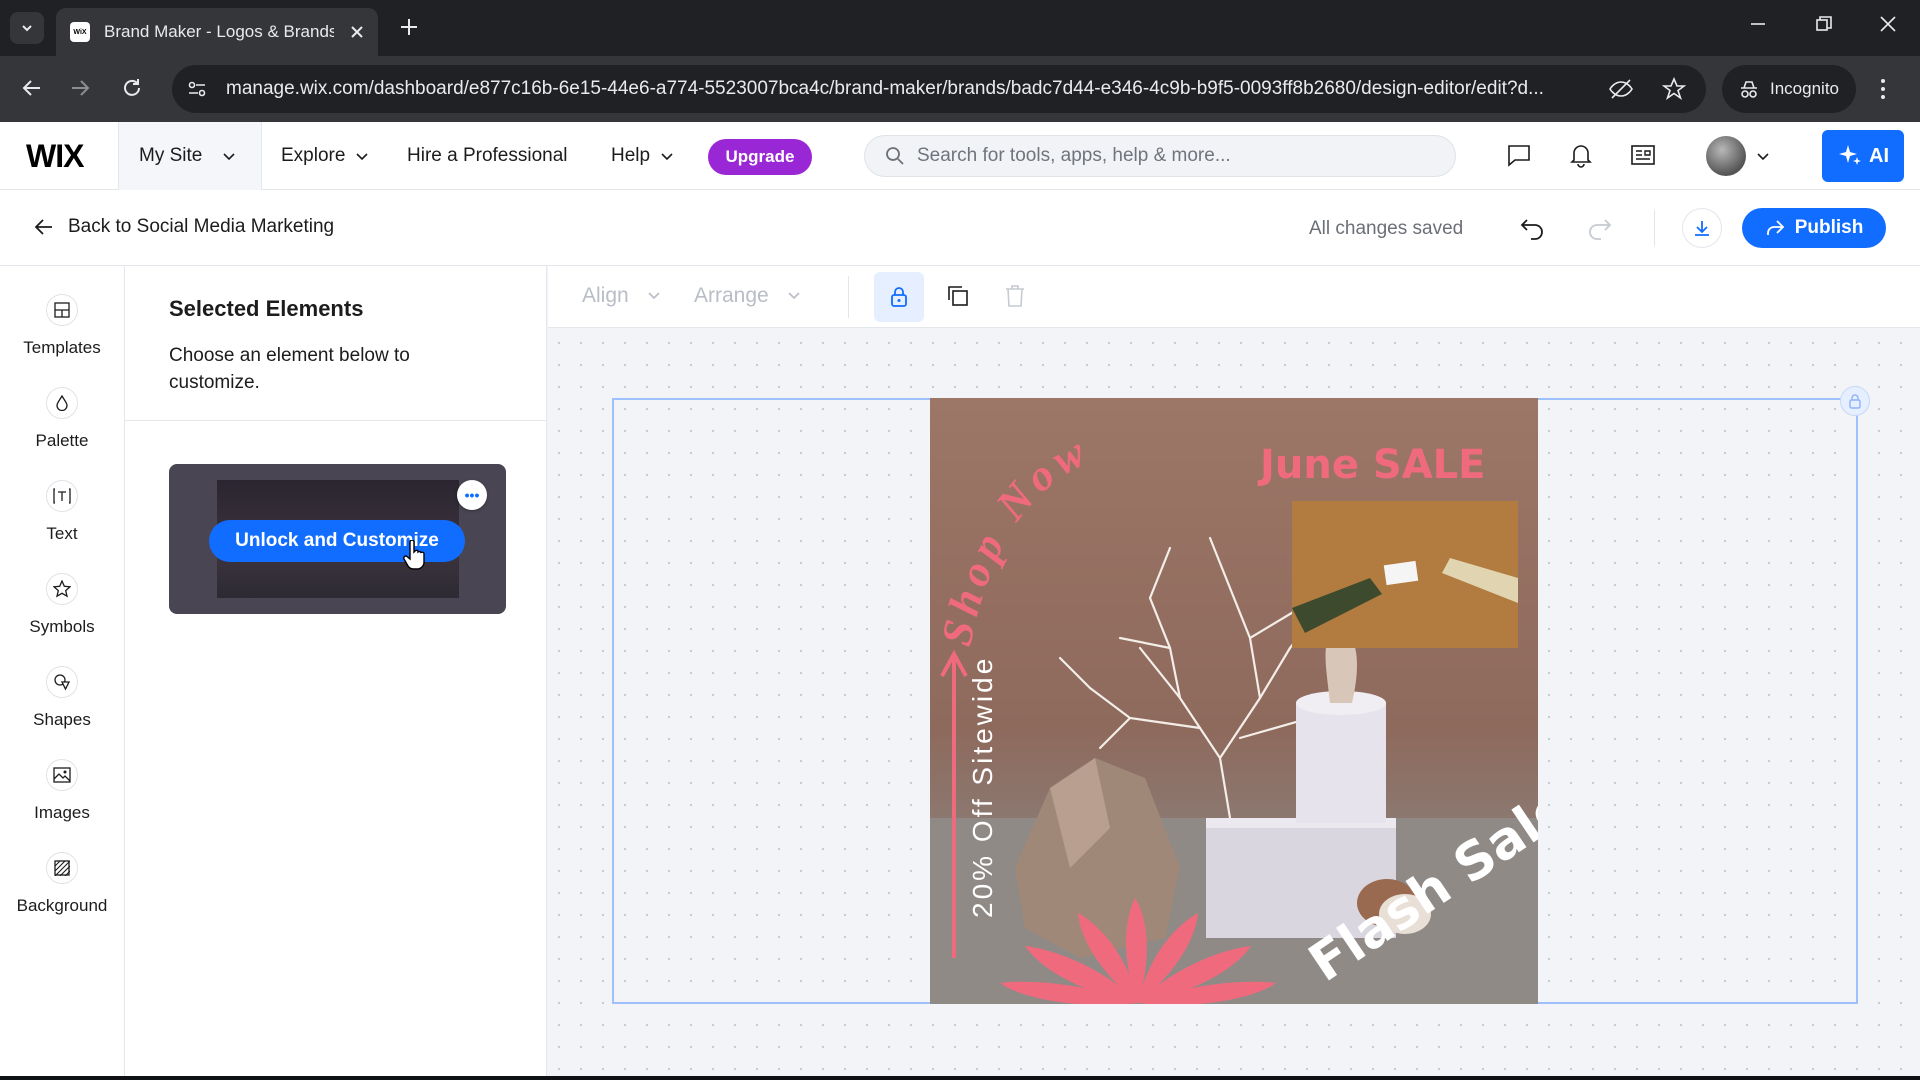 This screenshot has height=1080, width=1920. Describe the element at coordinates (62, 533) in the screenshot. I see `sidebar-item-label: Text` at that location.